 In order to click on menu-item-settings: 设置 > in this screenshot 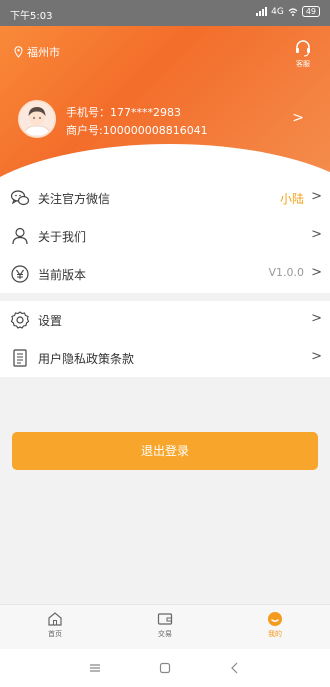, I will do `click(165, 320)`.